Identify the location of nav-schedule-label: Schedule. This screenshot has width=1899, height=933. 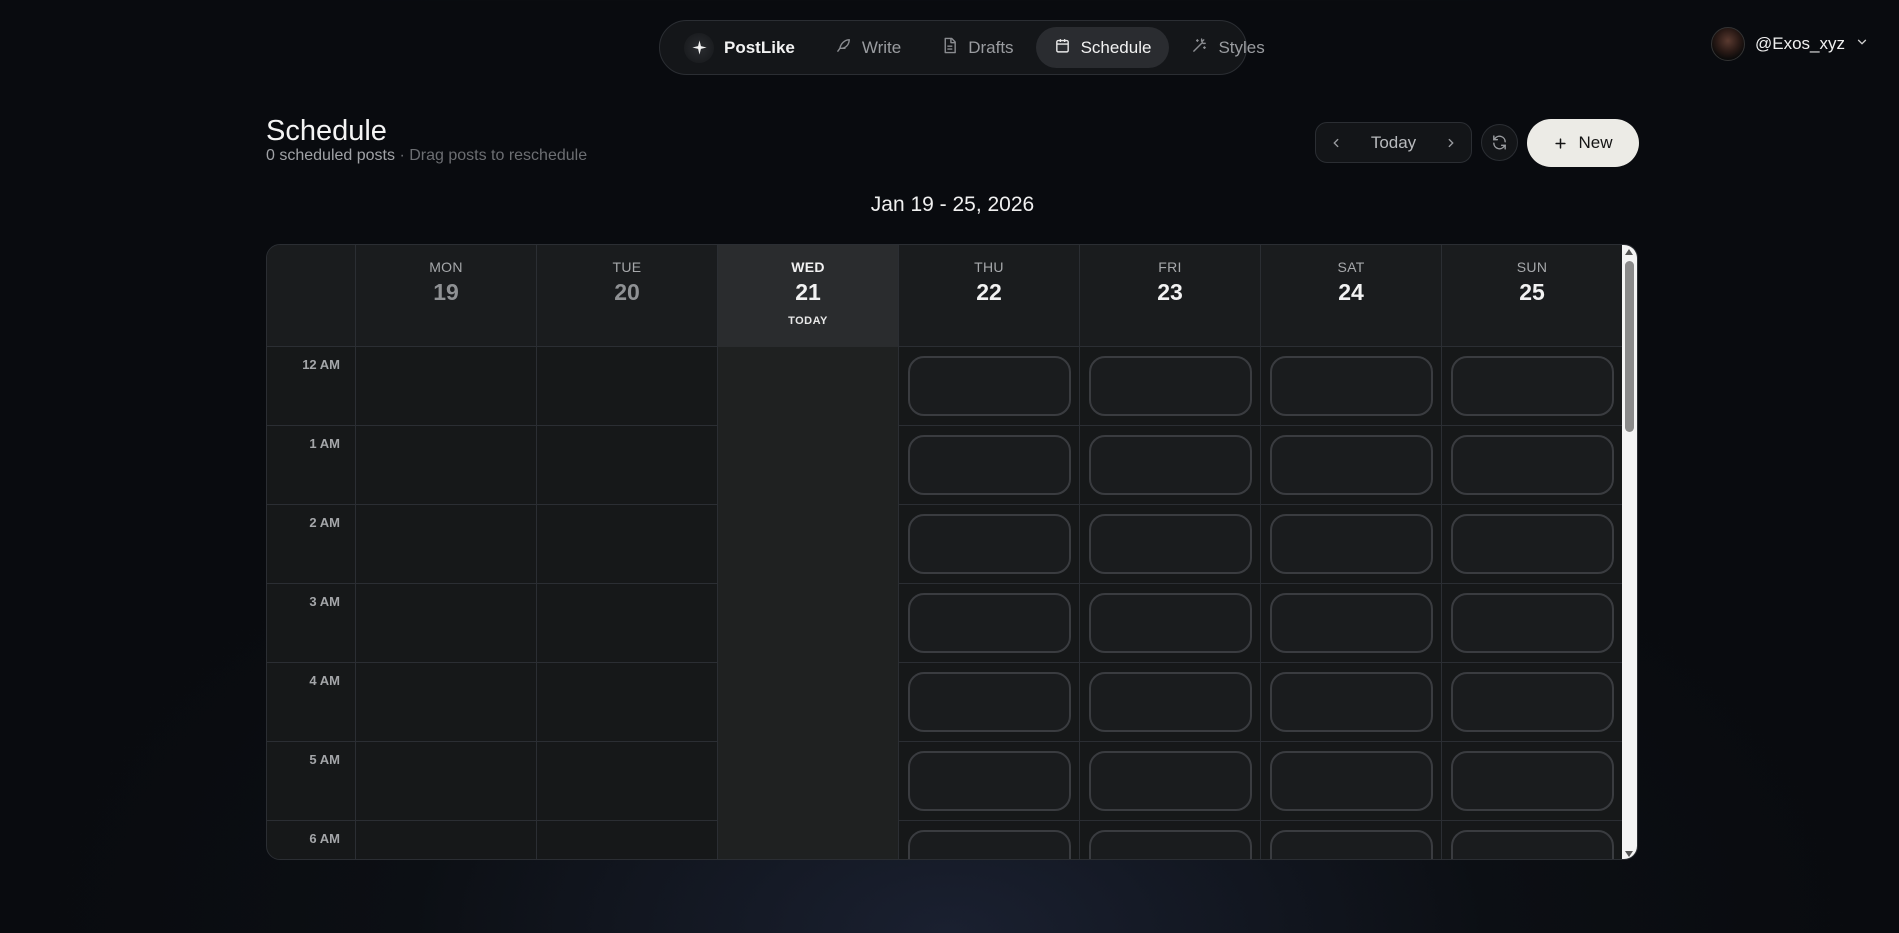
(1116, 47).